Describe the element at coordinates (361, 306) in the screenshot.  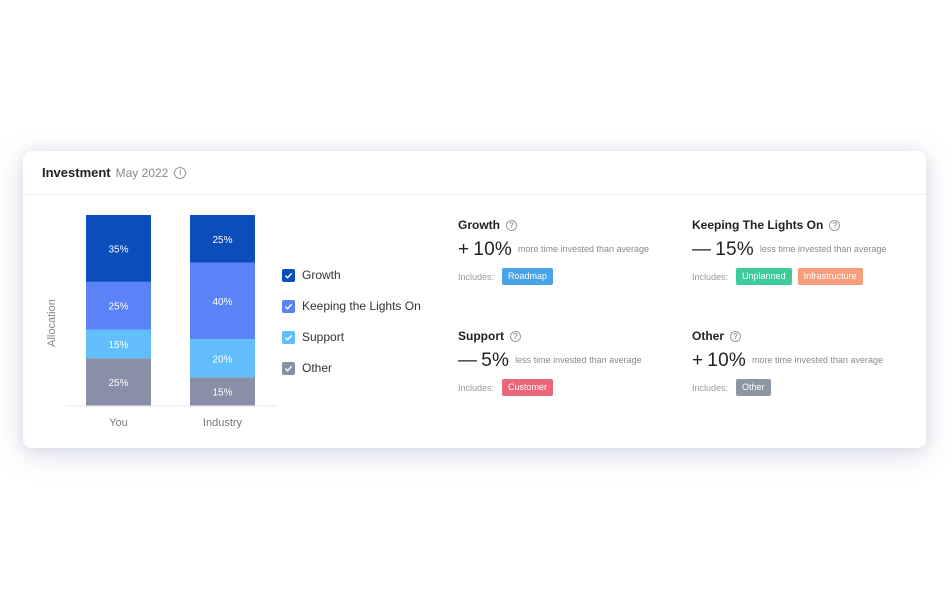
I see `legend-label: Keeping the Lights On` at that location.